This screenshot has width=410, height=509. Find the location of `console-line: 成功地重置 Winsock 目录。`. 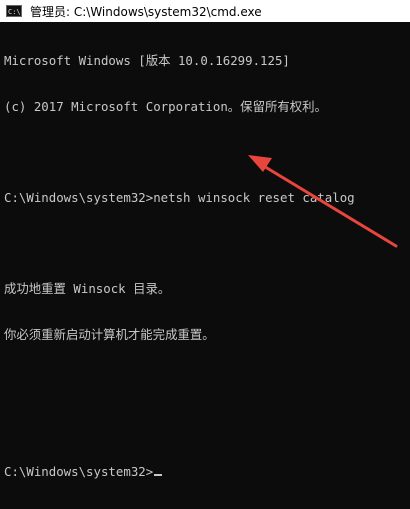

console-line: 成功地重置 Winsock 目录。 is located at coordinates (87, 289).